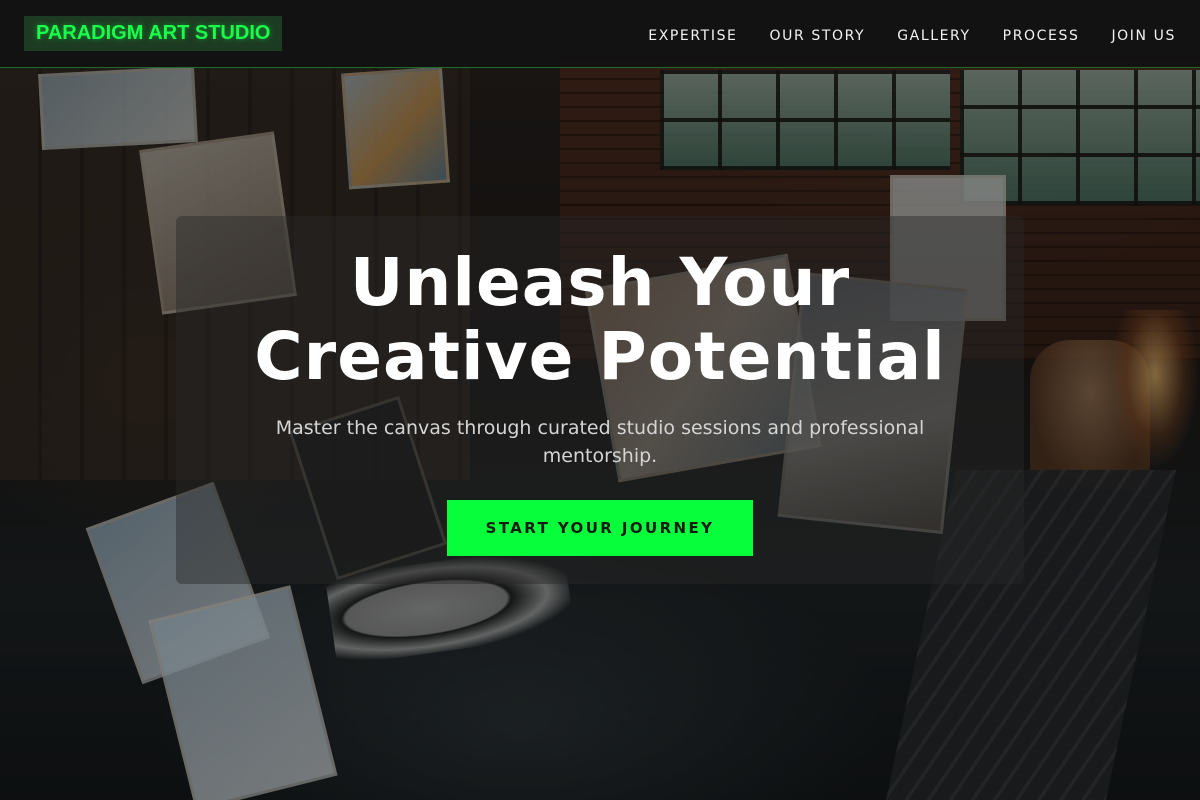 The image size is (1200, 800). What do you see at coordinates (600, 528) in the screenshot?
I see `start-journey-button: START YOUR JOURNEY` at bounding box center [600, 528].